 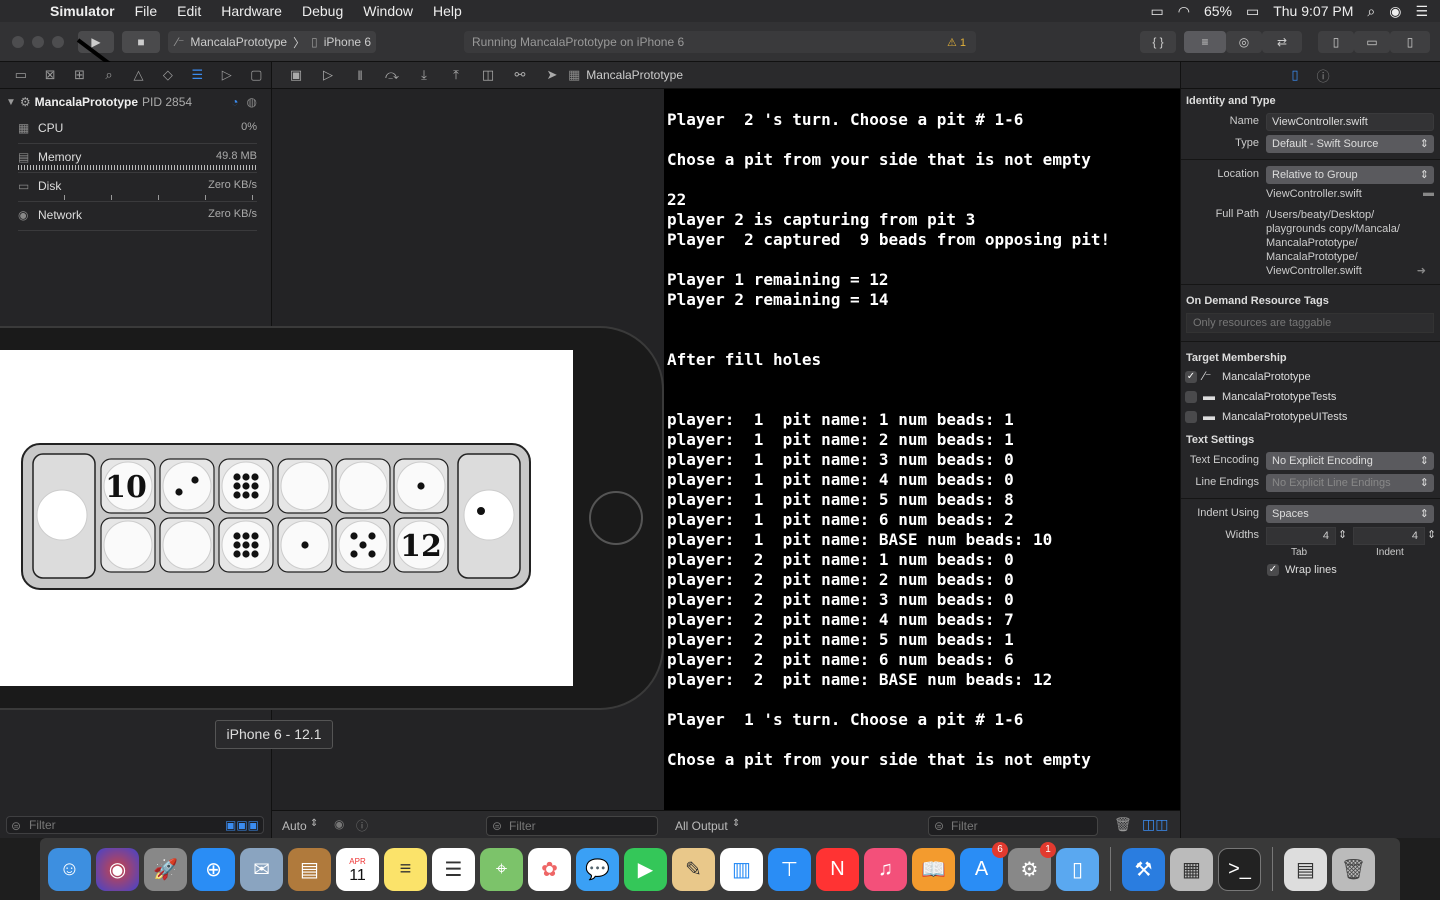 I want to click on indent-popup: Spaces, so click(x=1350, y=514).